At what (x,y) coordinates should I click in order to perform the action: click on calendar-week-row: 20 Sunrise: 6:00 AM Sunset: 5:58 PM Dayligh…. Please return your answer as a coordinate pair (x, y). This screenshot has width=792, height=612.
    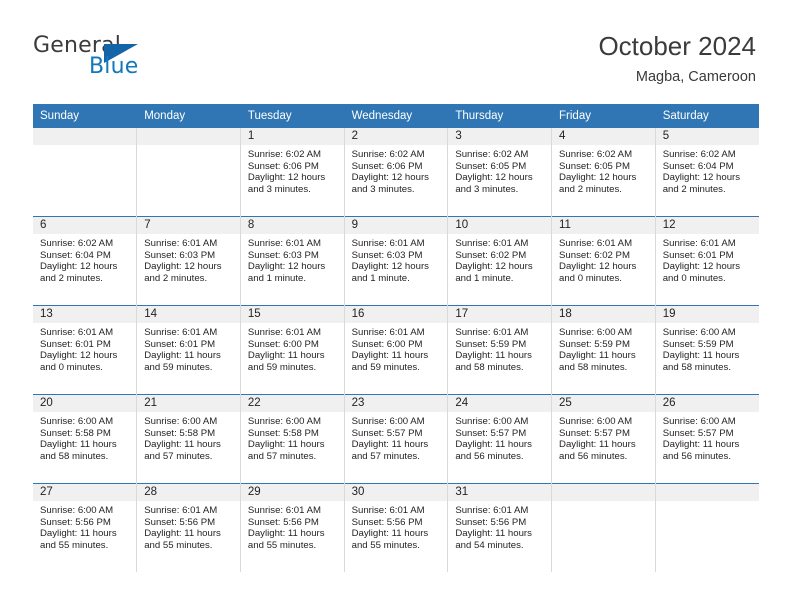
    Looking at the image, I should click on (396, 439).